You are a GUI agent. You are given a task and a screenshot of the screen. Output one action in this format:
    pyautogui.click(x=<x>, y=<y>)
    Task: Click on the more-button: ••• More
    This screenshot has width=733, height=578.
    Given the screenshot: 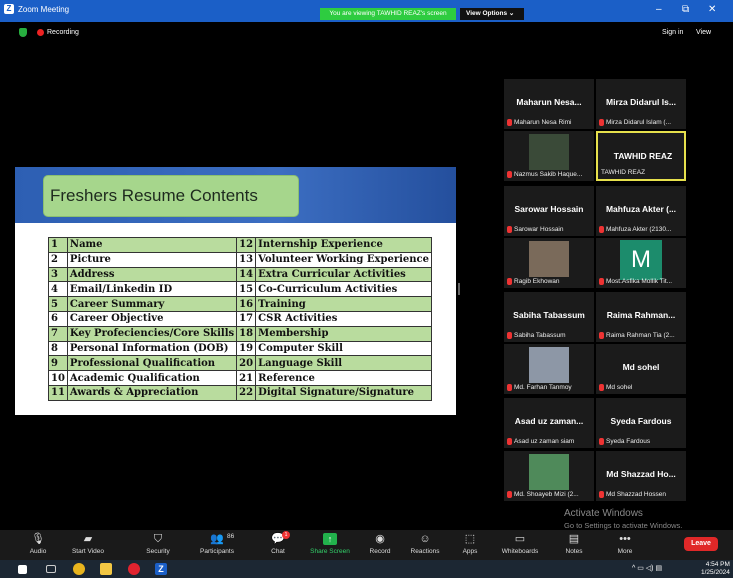 What is the action you would take?
    pyautogui.click(x=625, y=545)
    